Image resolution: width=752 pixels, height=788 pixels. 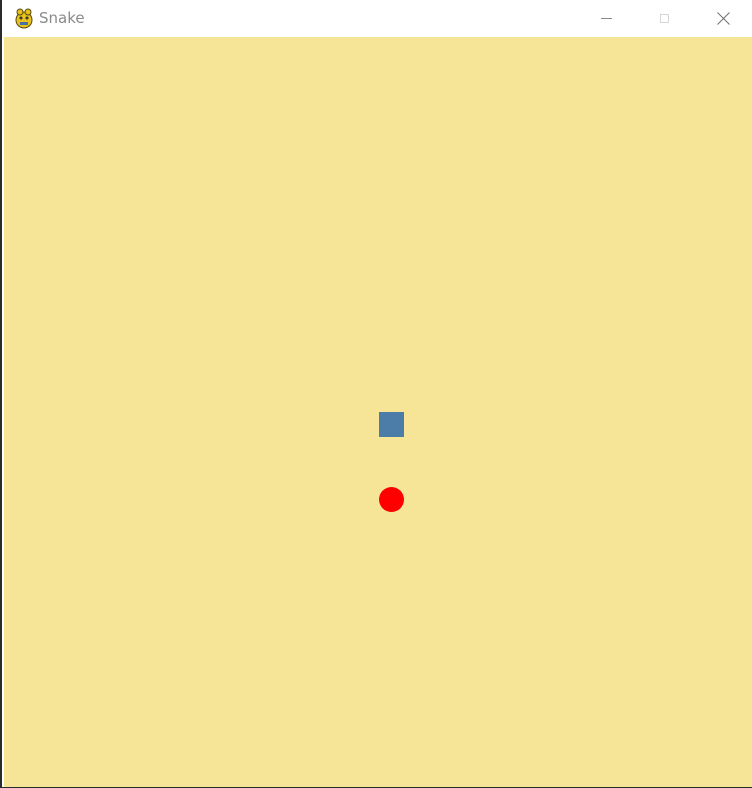 I want to click on pygame-snake-icon, so click(x=24, y=18).